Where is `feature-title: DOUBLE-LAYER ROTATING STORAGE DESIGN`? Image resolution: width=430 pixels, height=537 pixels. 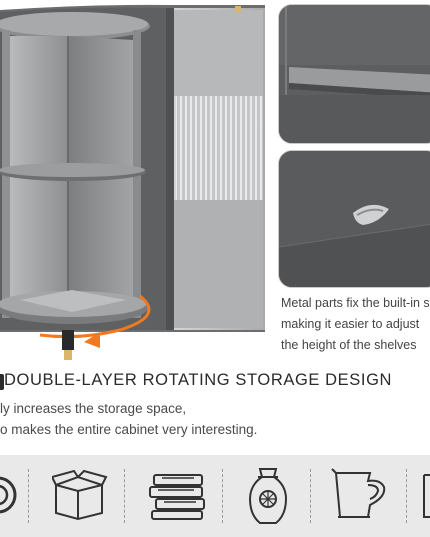
feature-title: DOUBLE-LAYER ROTATING STORAGE DESIGN is located at coordinates (198, 380).